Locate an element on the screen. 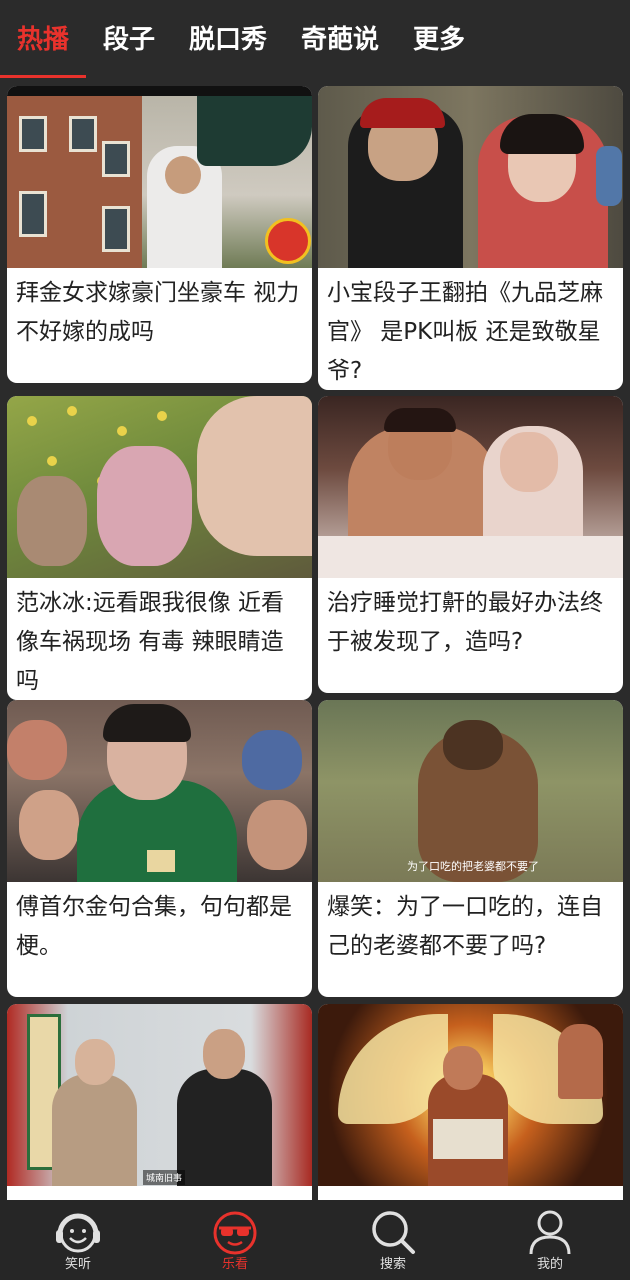  tab-talk-show: 脱口秀 is located at coordinates (228, 40).